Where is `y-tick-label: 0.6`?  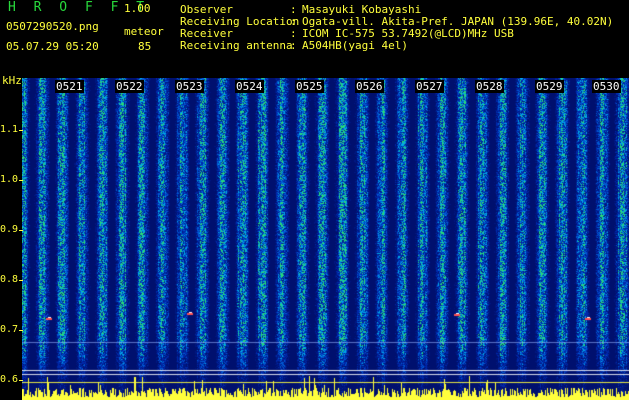 y-tick-label: 0.6 is located at coordinates (9, 379).